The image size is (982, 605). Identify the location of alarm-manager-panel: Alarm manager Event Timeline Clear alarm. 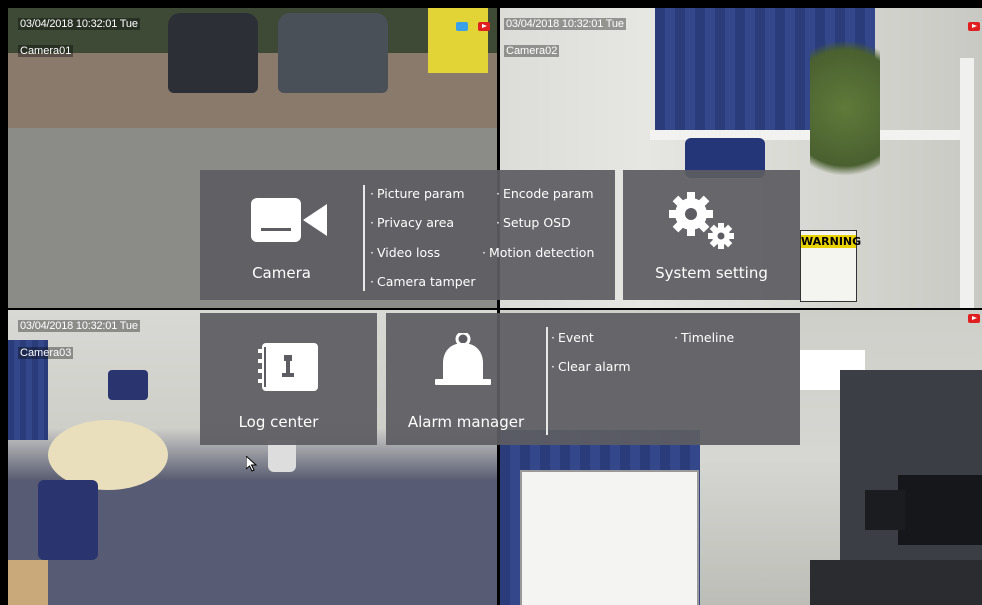
(593, 379).